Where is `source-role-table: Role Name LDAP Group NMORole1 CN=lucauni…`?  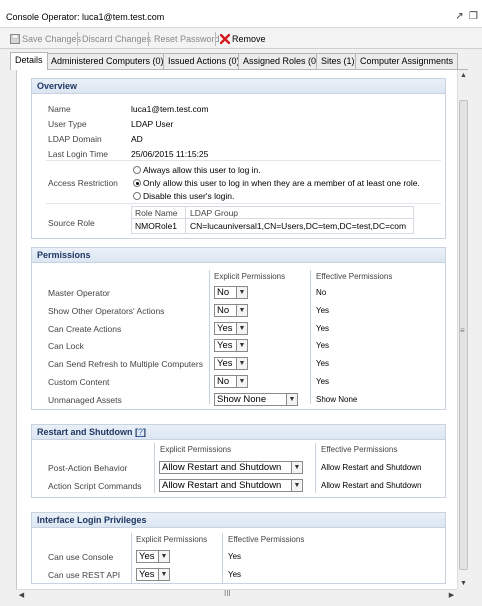 source-role-table: Role Name LDAP Group NMORole1 CN=lucauni… is located at coordinates (272, 220).